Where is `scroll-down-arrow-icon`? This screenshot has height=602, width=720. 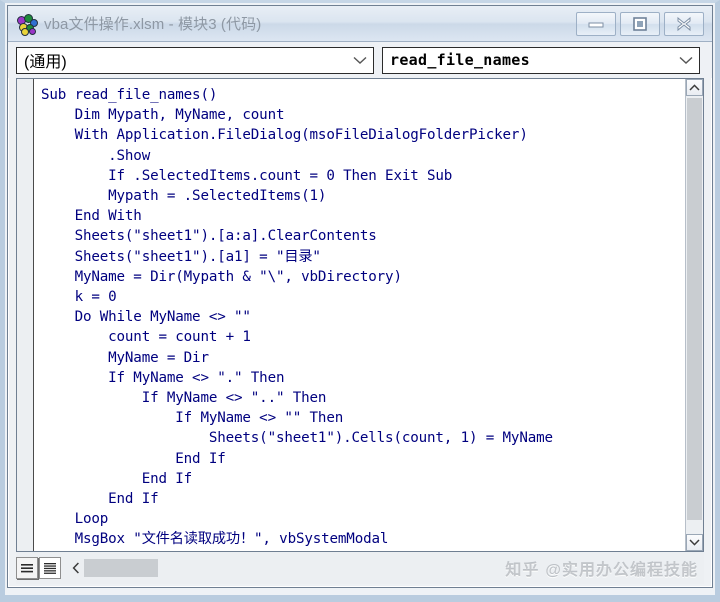
scroll-down-arrow-icon is located at coordinates (694, 542).